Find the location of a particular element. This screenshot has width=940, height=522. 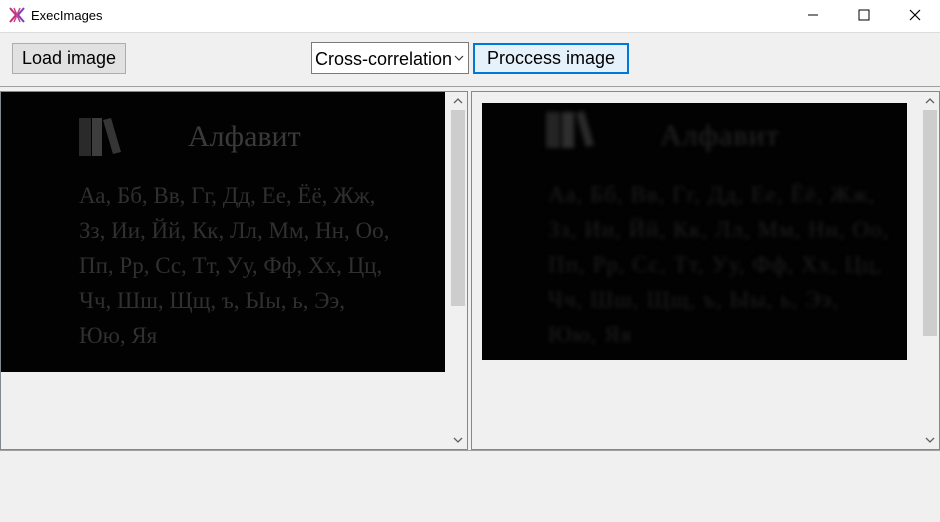

result-image-title: Алфавит is located at coordinates (720, 135).